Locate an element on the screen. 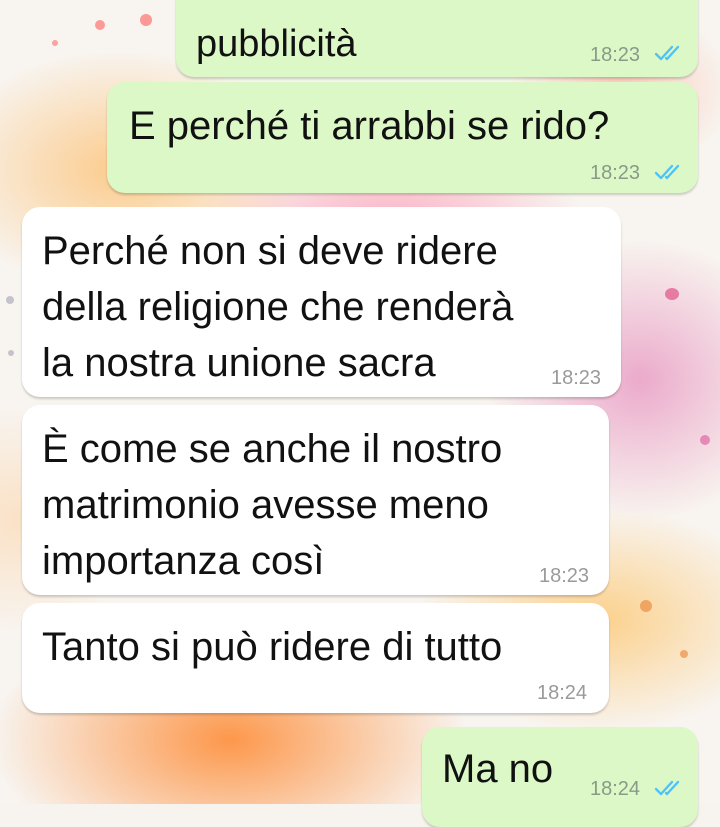 The width and height of the screenshot is (720, 827). message-text-line: della religione che renderà is located at coordinates (278, 307).